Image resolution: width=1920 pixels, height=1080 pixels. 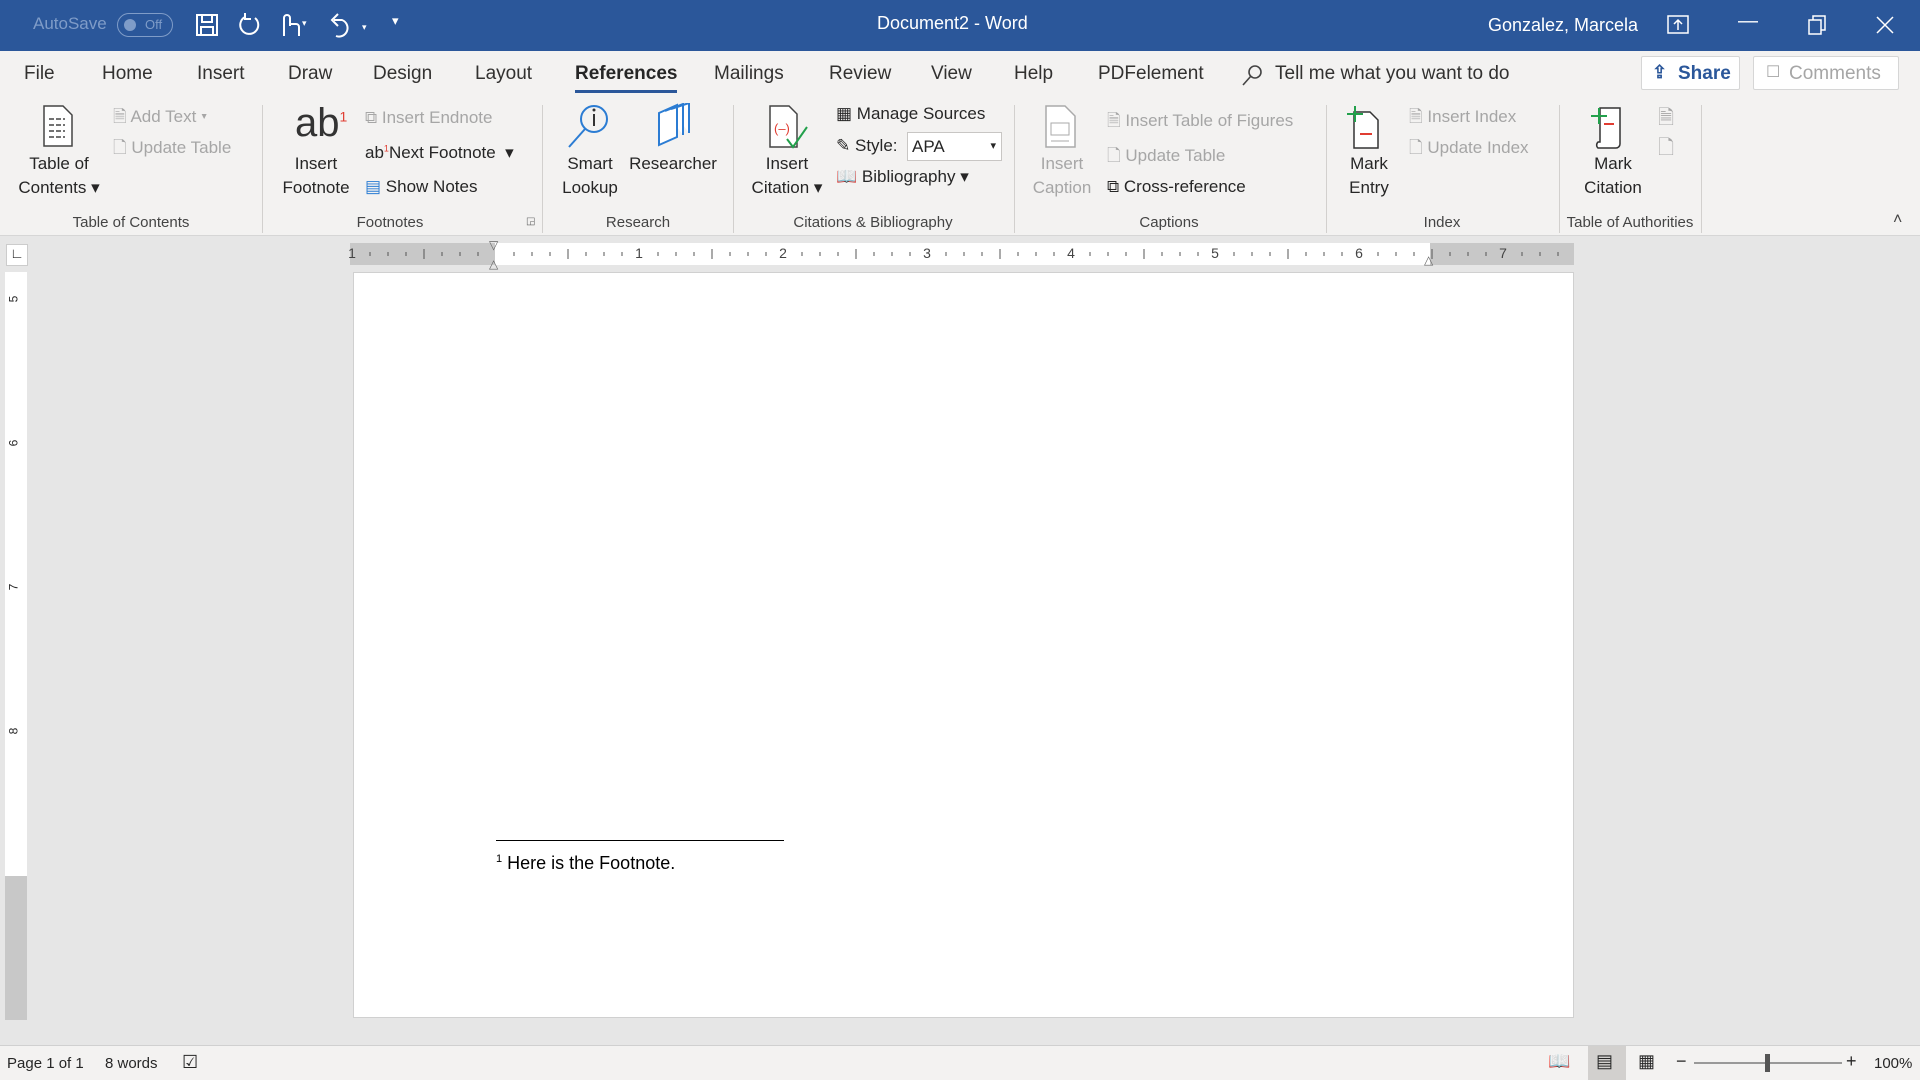 What do you see at coordinates (673, 164) in the screenshot?
I see `researcher-button: Researcher` at bounding box center [673, 164].